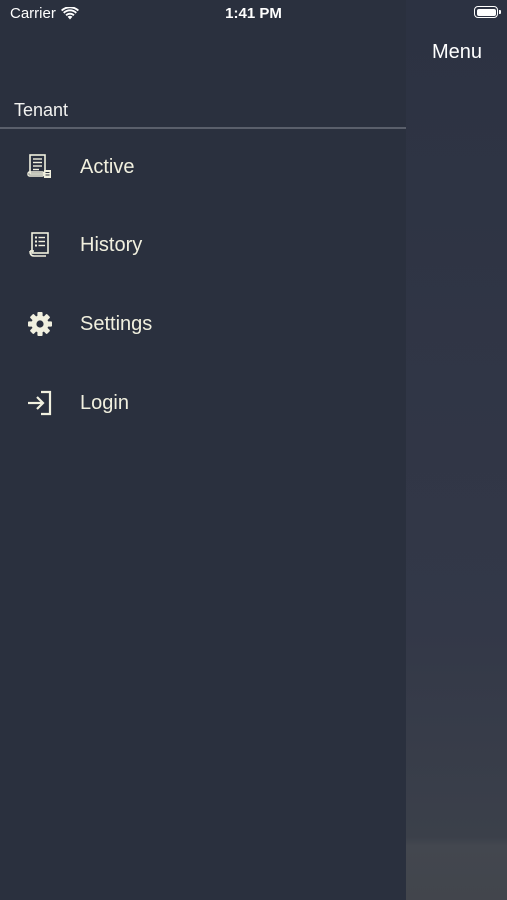  Describe the element at coordinates (500, 12) in the screenshot. I see `battery-tip` at that location.